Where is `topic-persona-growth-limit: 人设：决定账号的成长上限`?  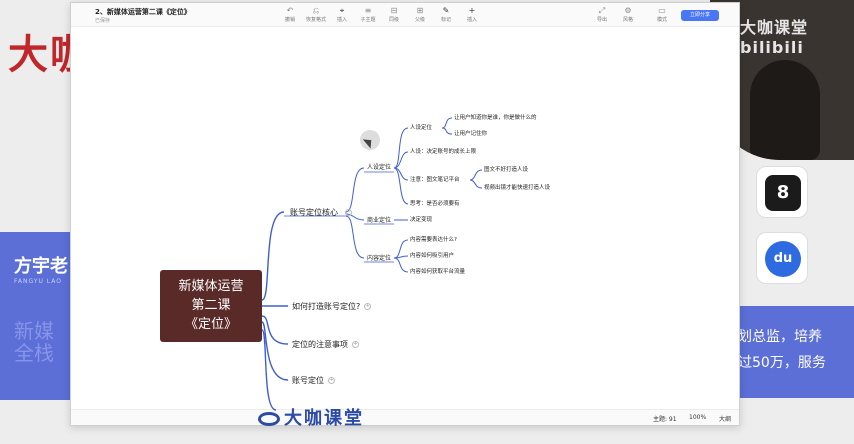
topic-persona-growth-limit: 人设：决定账号的成长上限 is located at coordinates (443, 151).